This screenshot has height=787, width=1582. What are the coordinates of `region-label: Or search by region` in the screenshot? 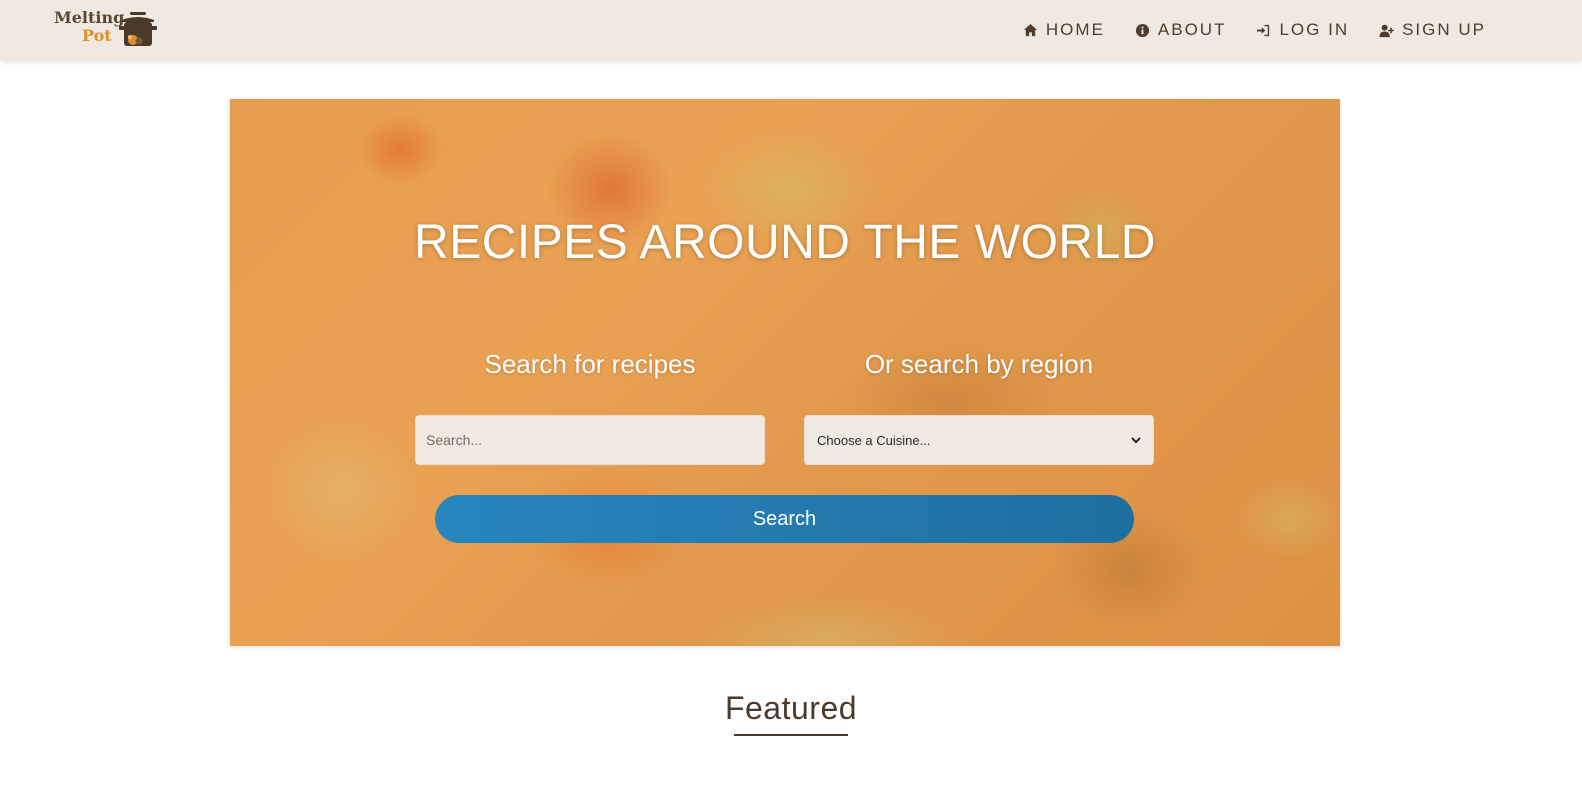 It's located at (979, 364).